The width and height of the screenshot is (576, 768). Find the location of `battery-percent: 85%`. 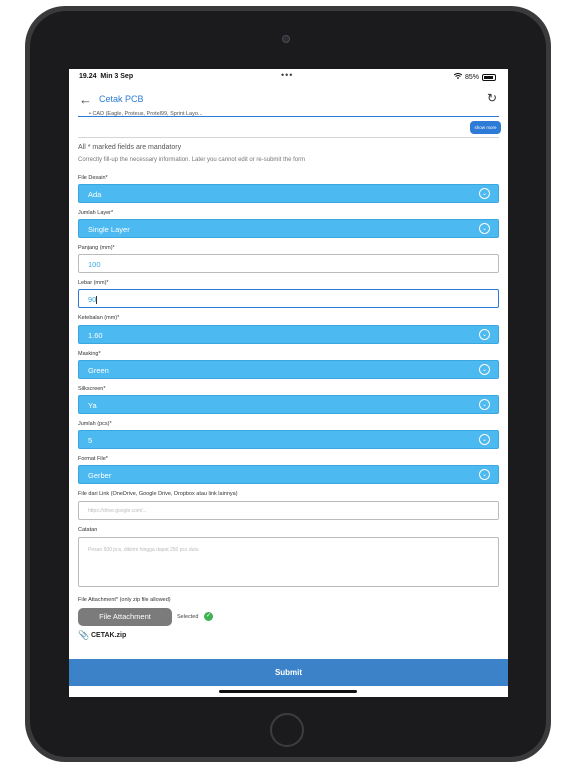

battery-percent: 85% is located at coordinates (471, 77).